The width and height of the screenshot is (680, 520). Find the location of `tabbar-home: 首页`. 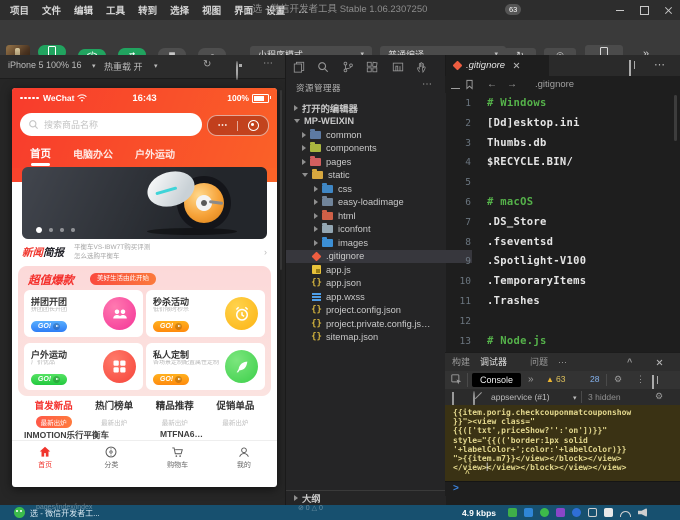

tabbar-home: 首页 is located at coordinates (45, 460).